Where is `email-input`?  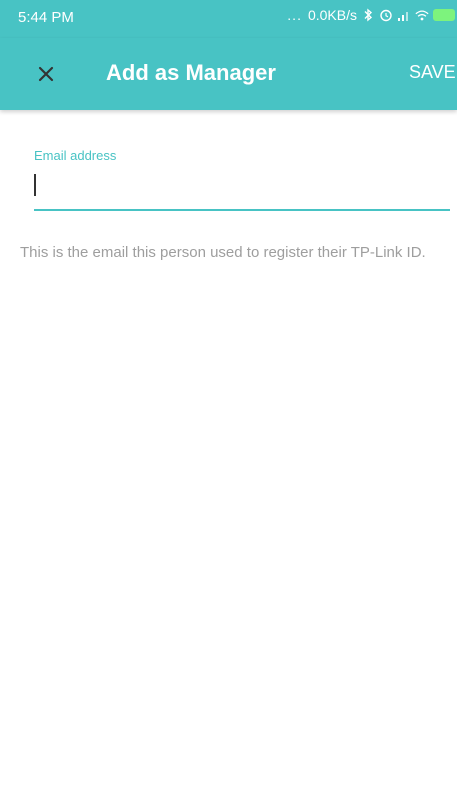 email-input is located at coordinates (242, 187).